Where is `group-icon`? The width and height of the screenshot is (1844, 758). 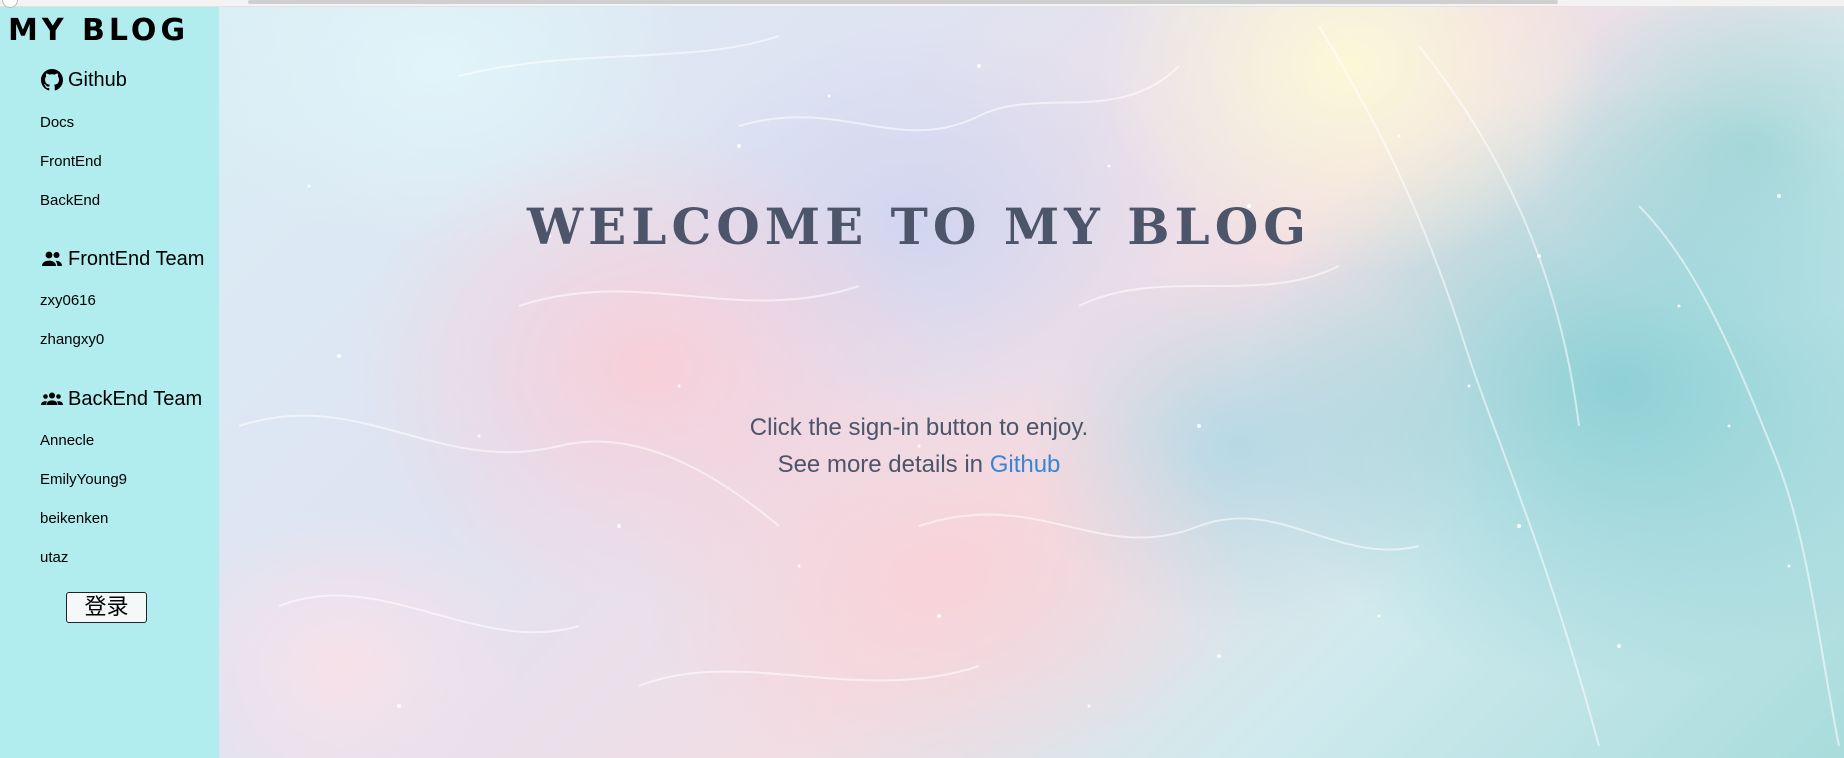
group-icon is located at coordinates (52, 399).